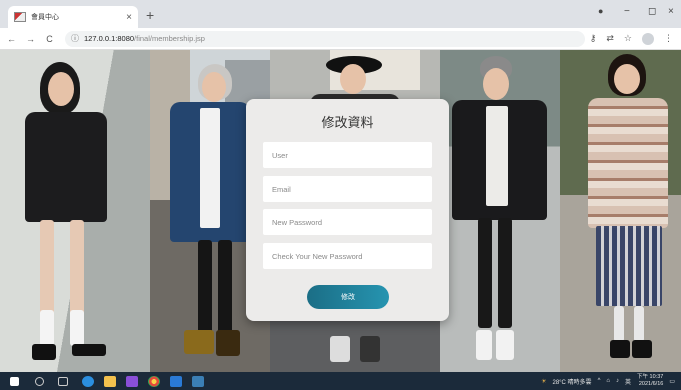 This screenshot has width=681, height=390. Describe the element at coordinates (340, 14) in the screenshot. I see `tab-strip: 會員中心 × + ● − ◻ ×` at that location.